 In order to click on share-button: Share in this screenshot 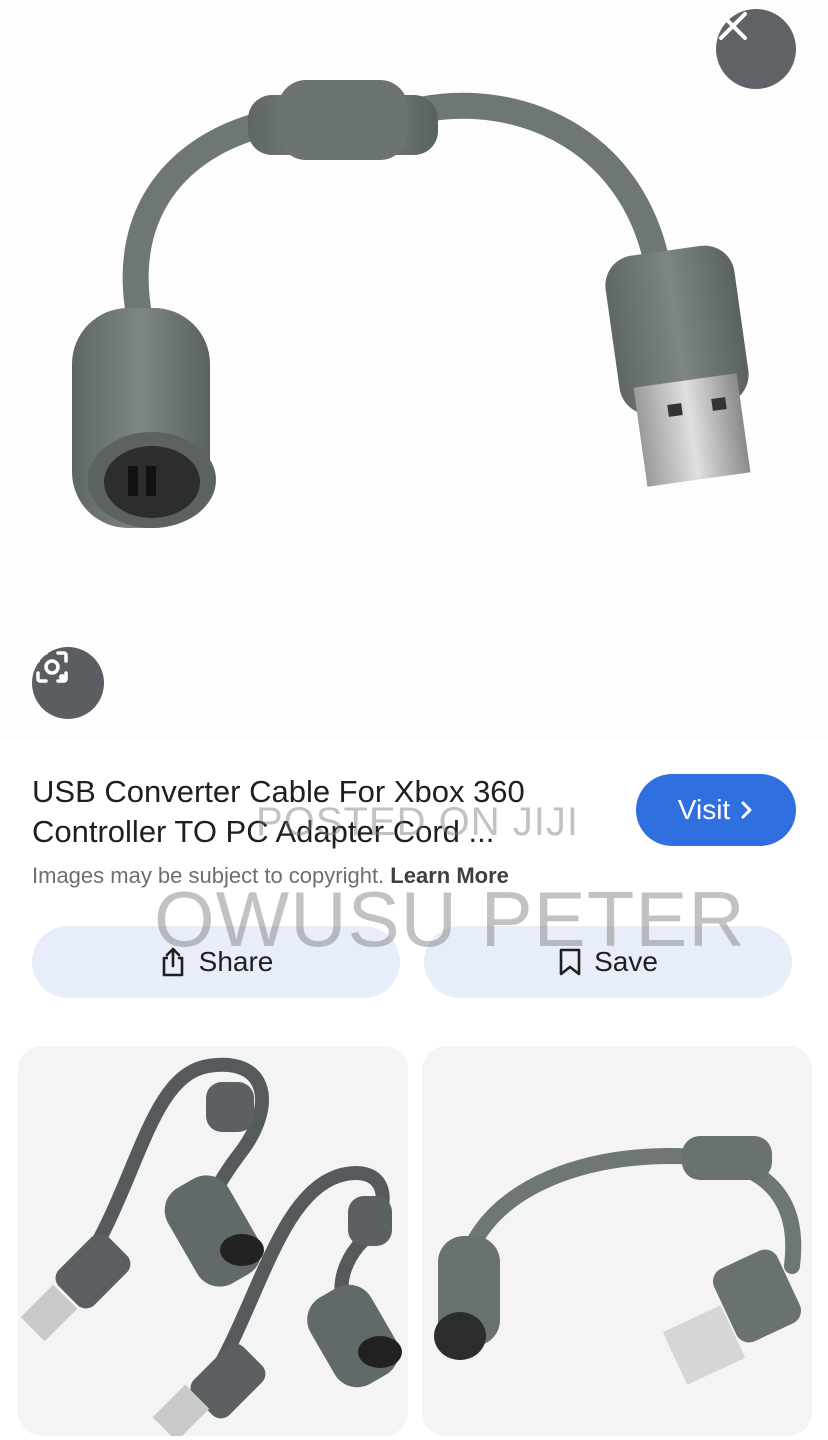, I will do `click(216, 962)`.